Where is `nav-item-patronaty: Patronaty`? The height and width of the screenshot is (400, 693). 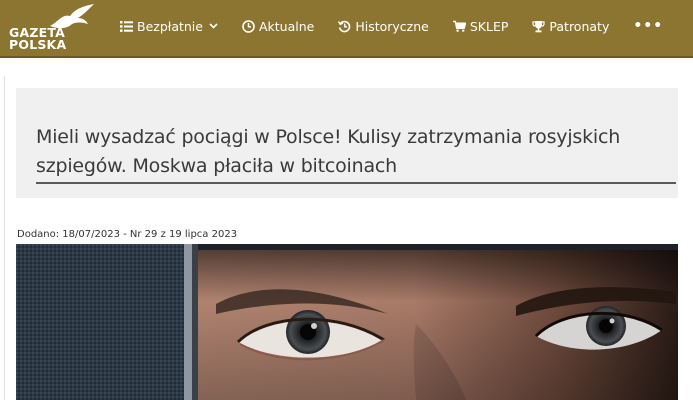
nav-item-patronaty: Patronaty is located at coordinates (570, 26).